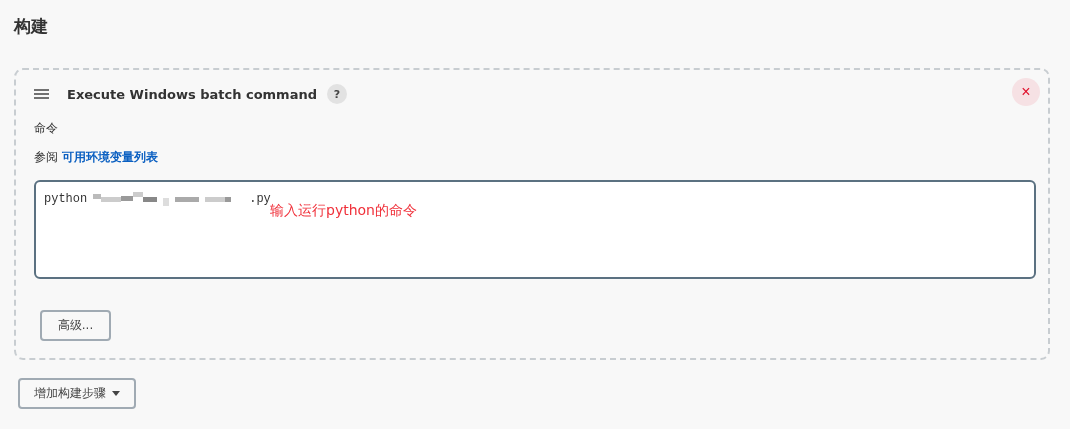  Describe the element at coordinates (260, 199) in the screenshot. I see `command-text: .py` at that location.